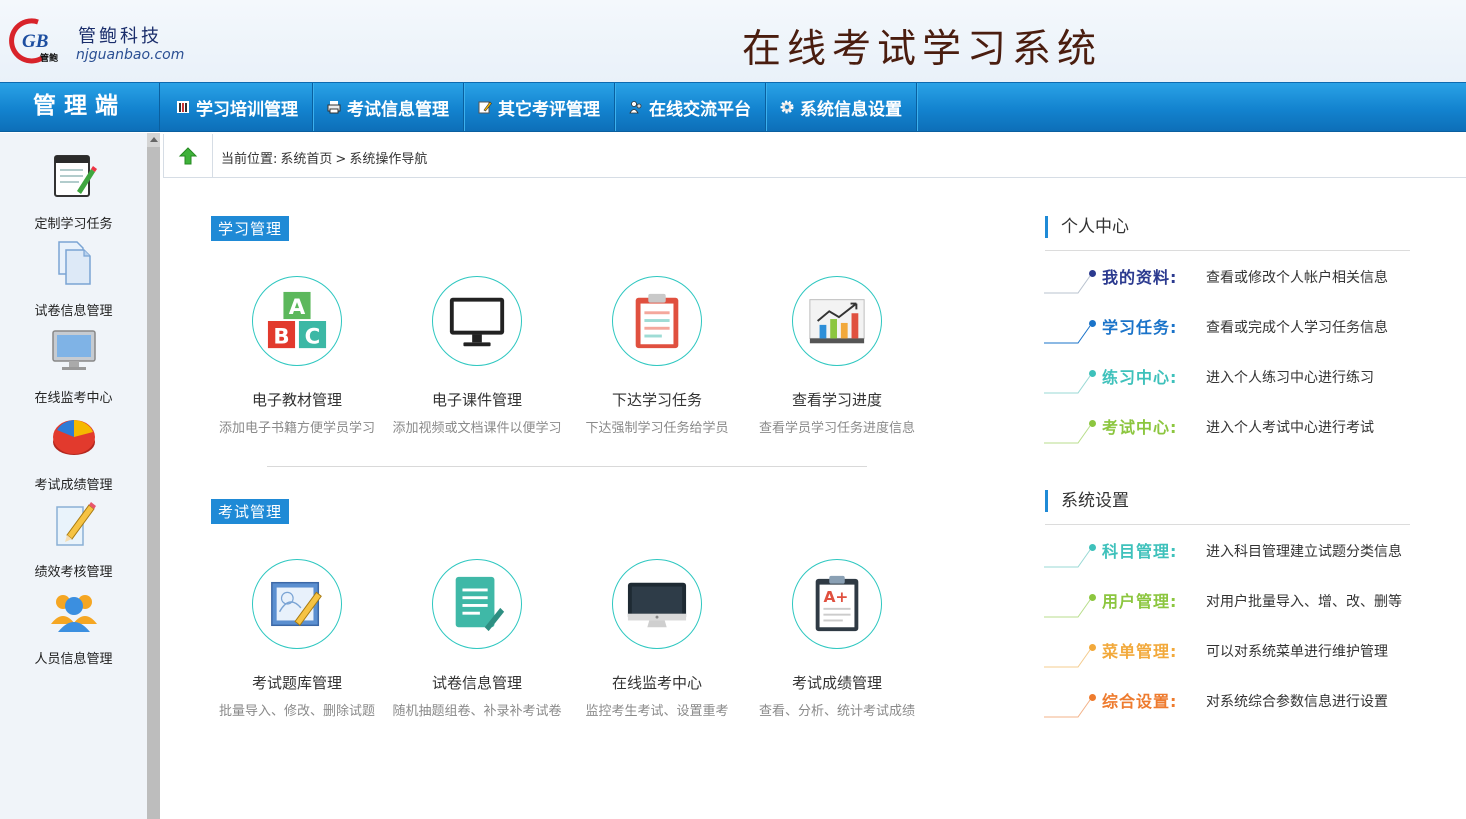 The image size is (1466, 819). Describe the element at coordinates (1227, 250) in the screenshot. I see `personal-center-underline` at that location.